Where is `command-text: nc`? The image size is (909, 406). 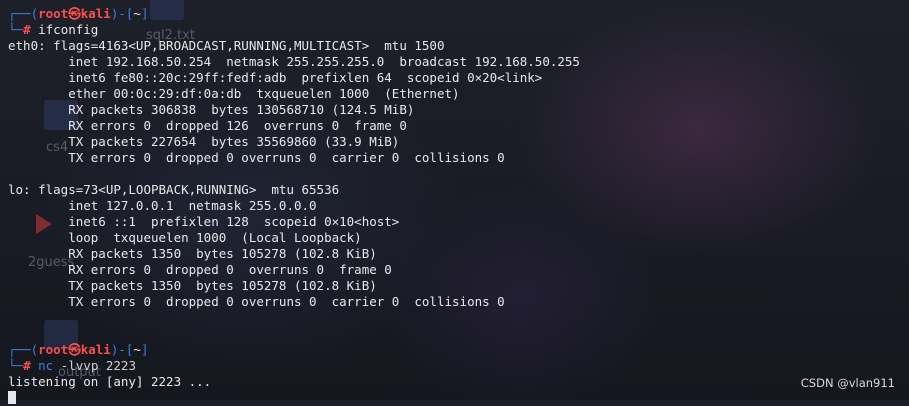
command-text: nc is located at coordinates (46, 365).